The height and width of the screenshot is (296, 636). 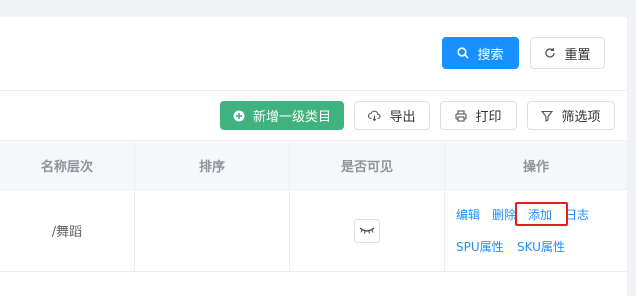 What do you see at coordinates (488, 117) in the screenshot?
I see `print-label: 打印` at bounding box center [488, 117].